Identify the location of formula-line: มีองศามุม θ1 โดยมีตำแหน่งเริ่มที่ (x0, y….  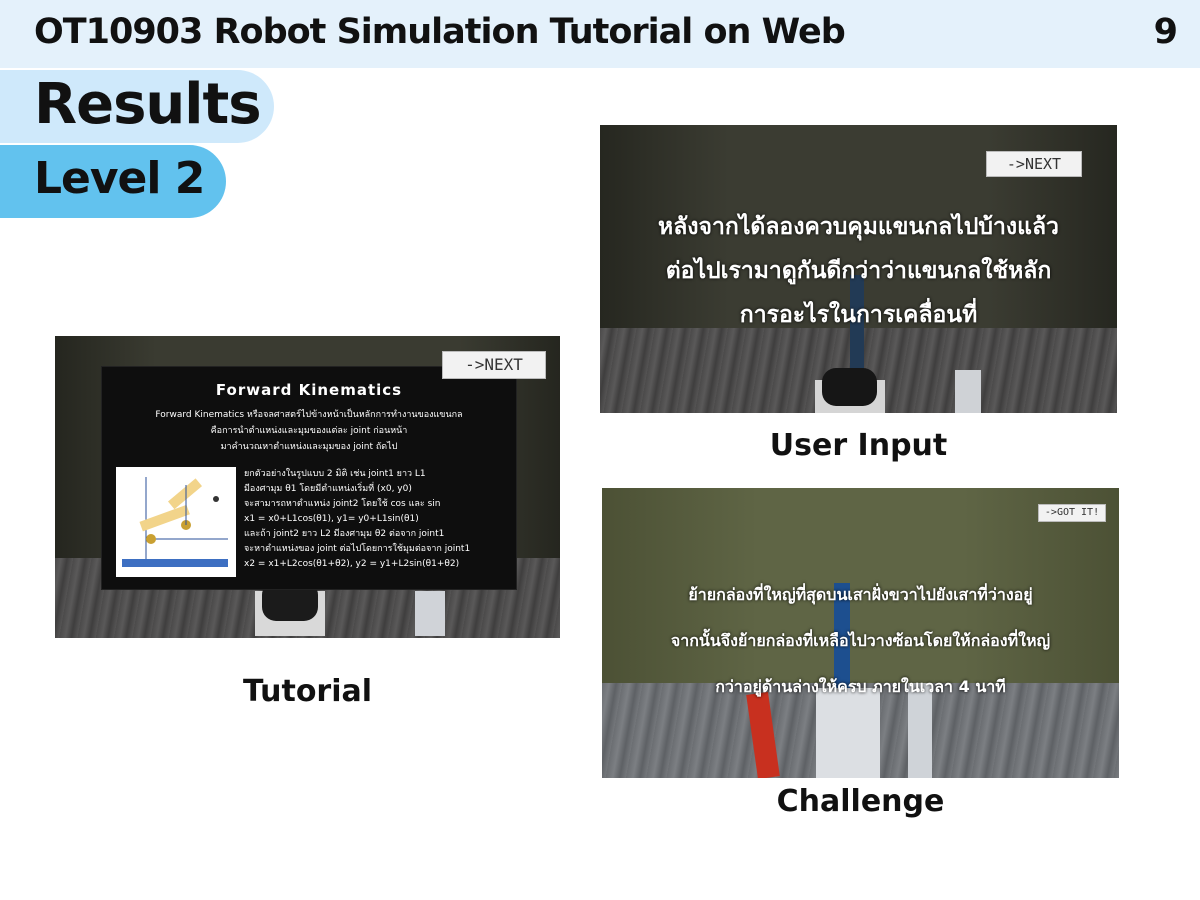
(328, 489).